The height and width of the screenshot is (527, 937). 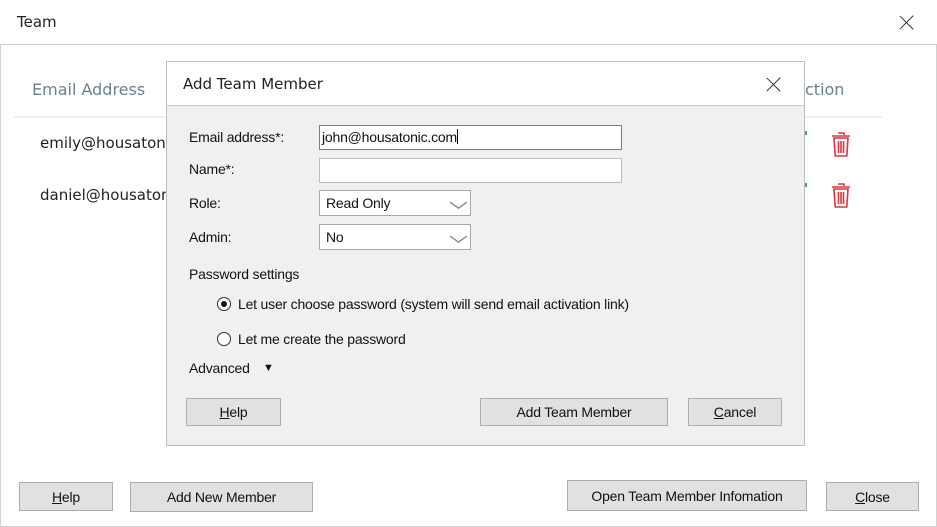 I want to click on name-field, so click(x=470, y=170).